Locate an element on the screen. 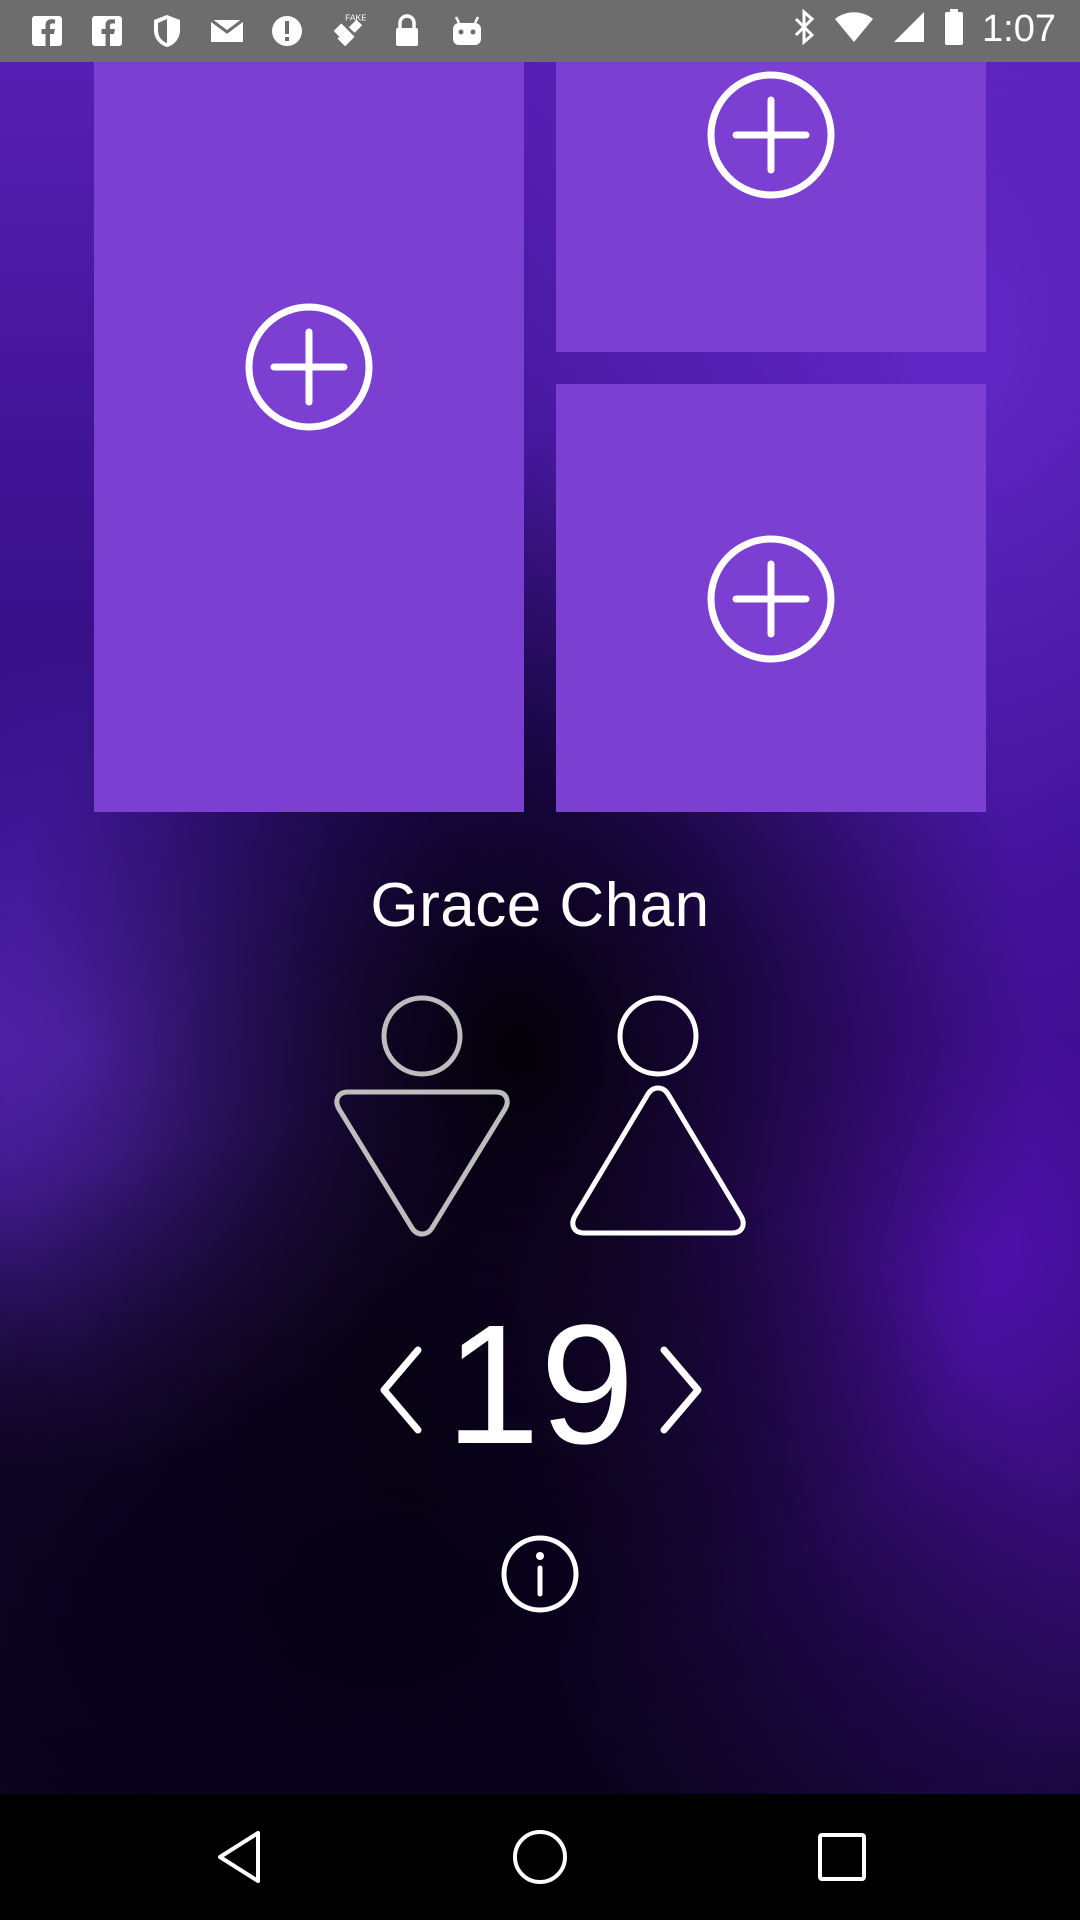 The width and height of the screenshot is (1080, 1920). chevron-left-icon is located at coordinates (401, 1390).